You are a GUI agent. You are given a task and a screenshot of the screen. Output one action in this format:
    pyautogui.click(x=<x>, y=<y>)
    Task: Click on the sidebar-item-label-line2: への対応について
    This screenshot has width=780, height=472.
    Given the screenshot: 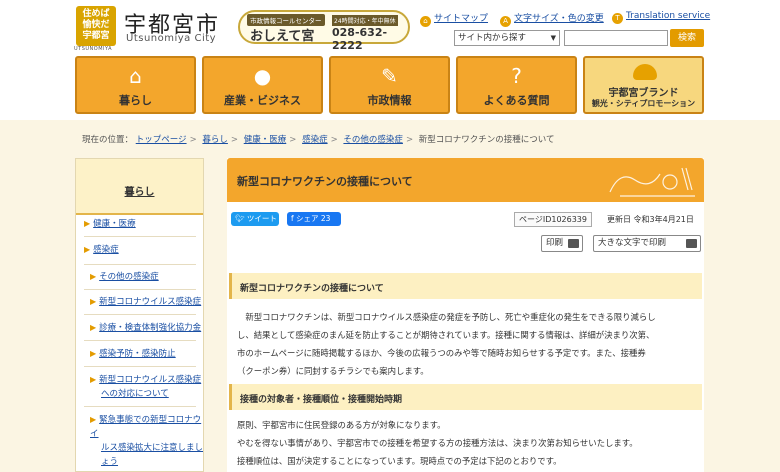 What is the action you would take?
    pyautogui.click(x=135, y=394)
    